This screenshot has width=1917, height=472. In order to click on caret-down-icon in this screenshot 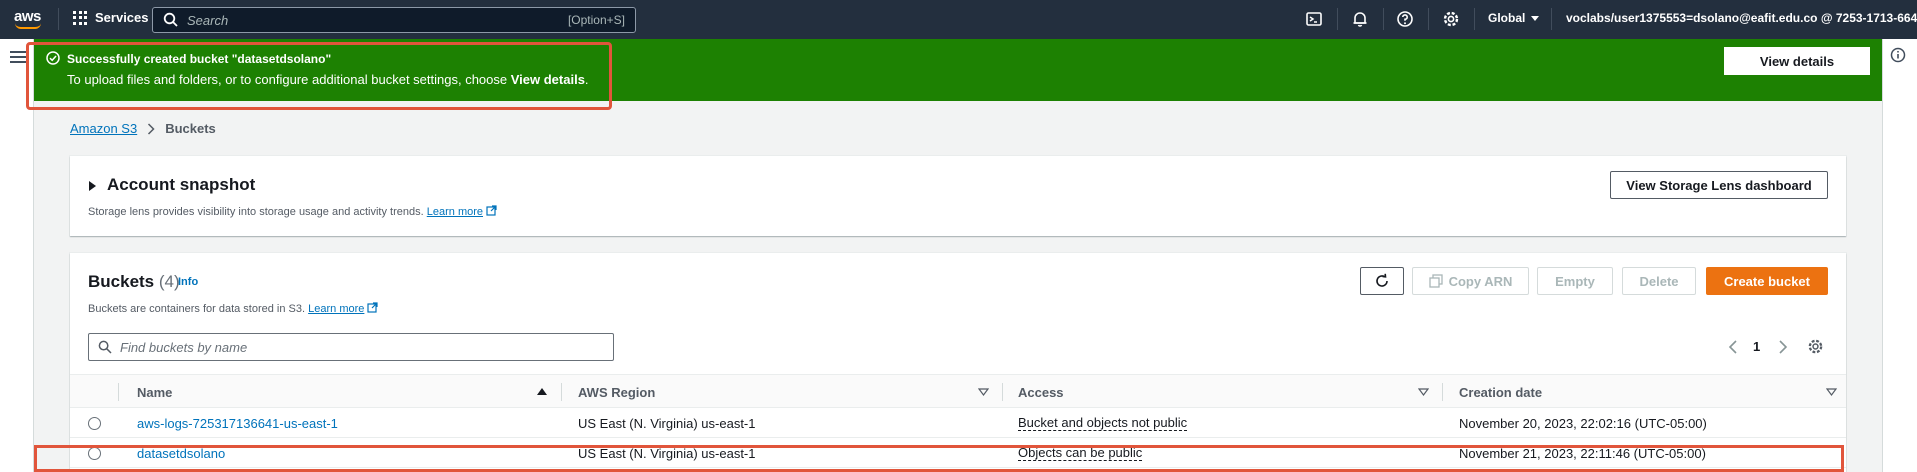, I will do `click(1535, 19)`.